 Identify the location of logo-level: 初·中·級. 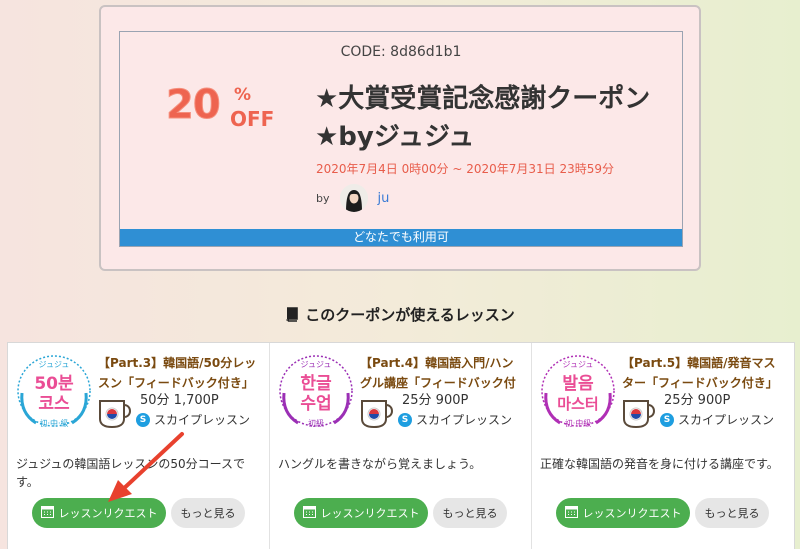
(53, 423).